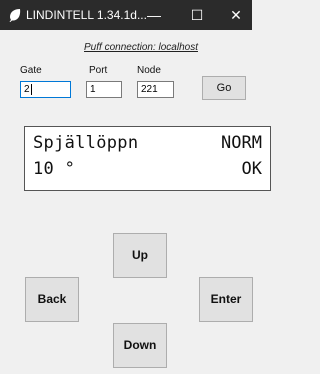 The height and width of the screenshot is (374, 320). I want to click on close-button: ✕, so click(236, 15).